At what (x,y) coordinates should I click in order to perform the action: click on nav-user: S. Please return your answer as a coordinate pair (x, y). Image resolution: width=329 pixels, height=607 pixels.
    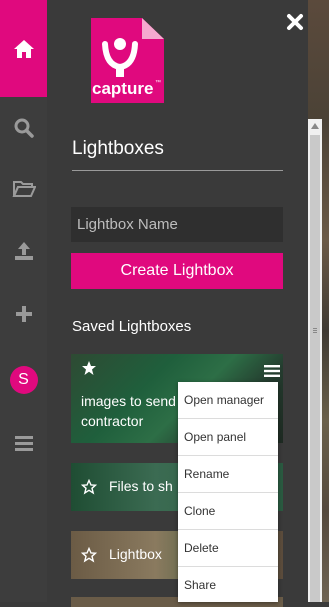
    Looking at the image, I should click on (23, 380).